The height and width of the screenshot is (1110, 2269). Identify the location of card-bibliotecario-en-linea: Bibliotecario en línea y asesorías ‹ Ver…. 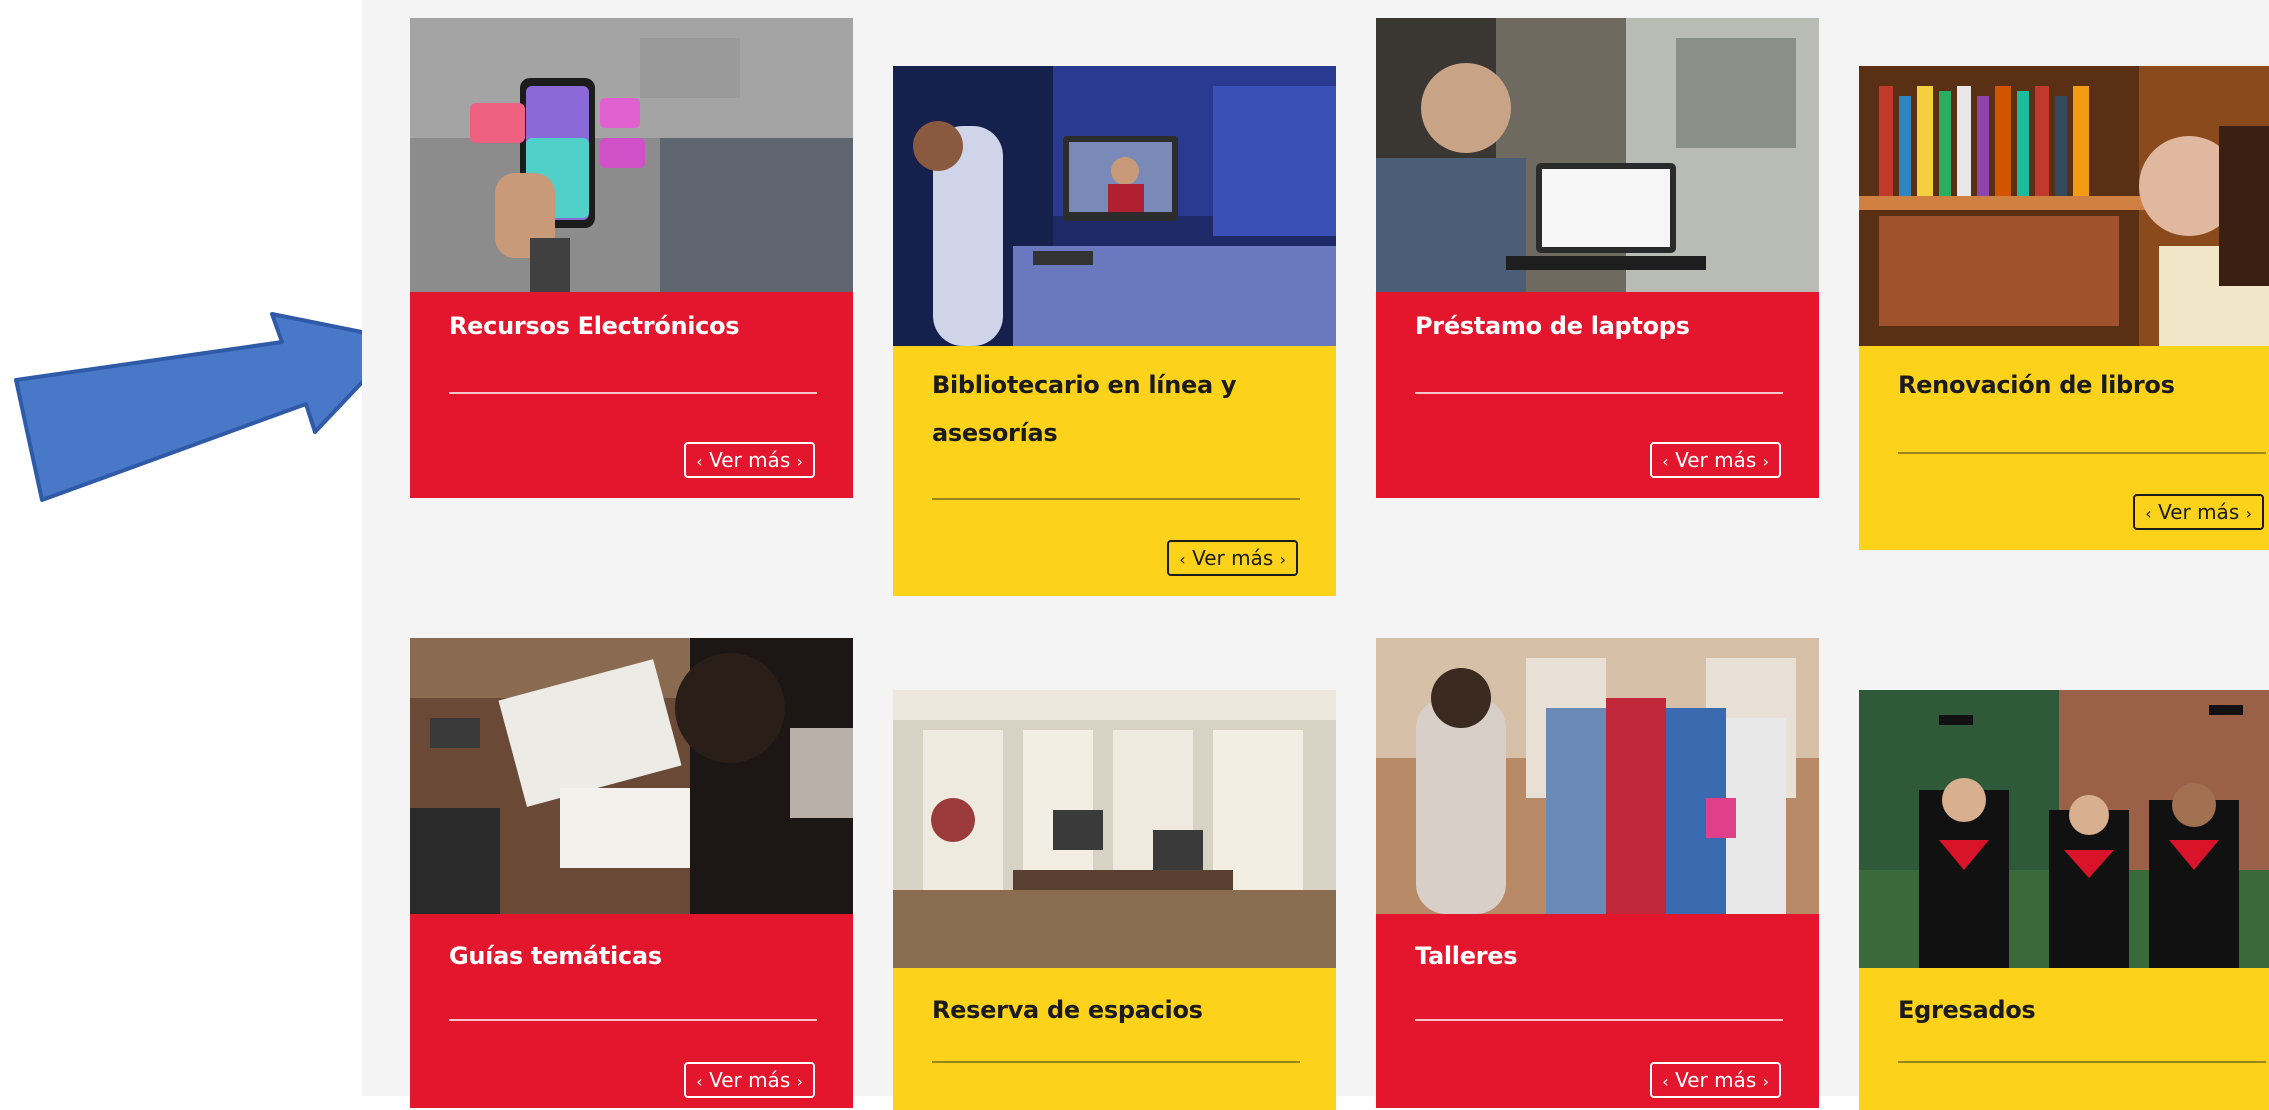
(1114, 331).